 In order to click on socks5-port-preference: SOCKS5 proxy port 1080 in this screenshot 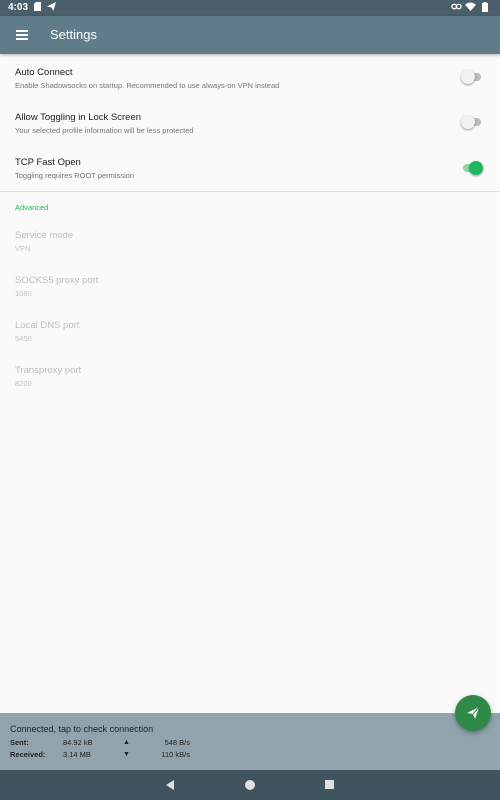, I will do `click(250, 285)`.